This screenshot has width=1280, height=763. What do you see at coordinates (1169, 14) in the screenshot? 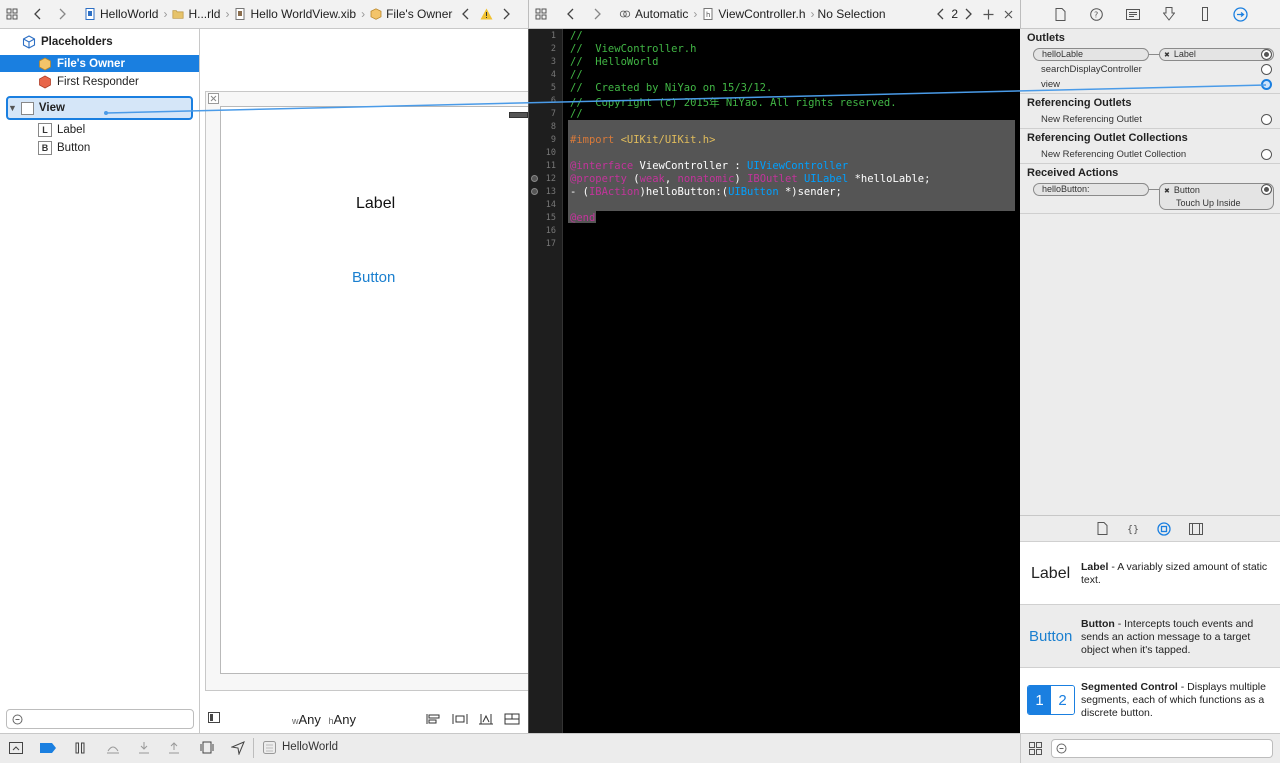
I see `attributes-inspector-icon` at bounding box center [1169, 14].